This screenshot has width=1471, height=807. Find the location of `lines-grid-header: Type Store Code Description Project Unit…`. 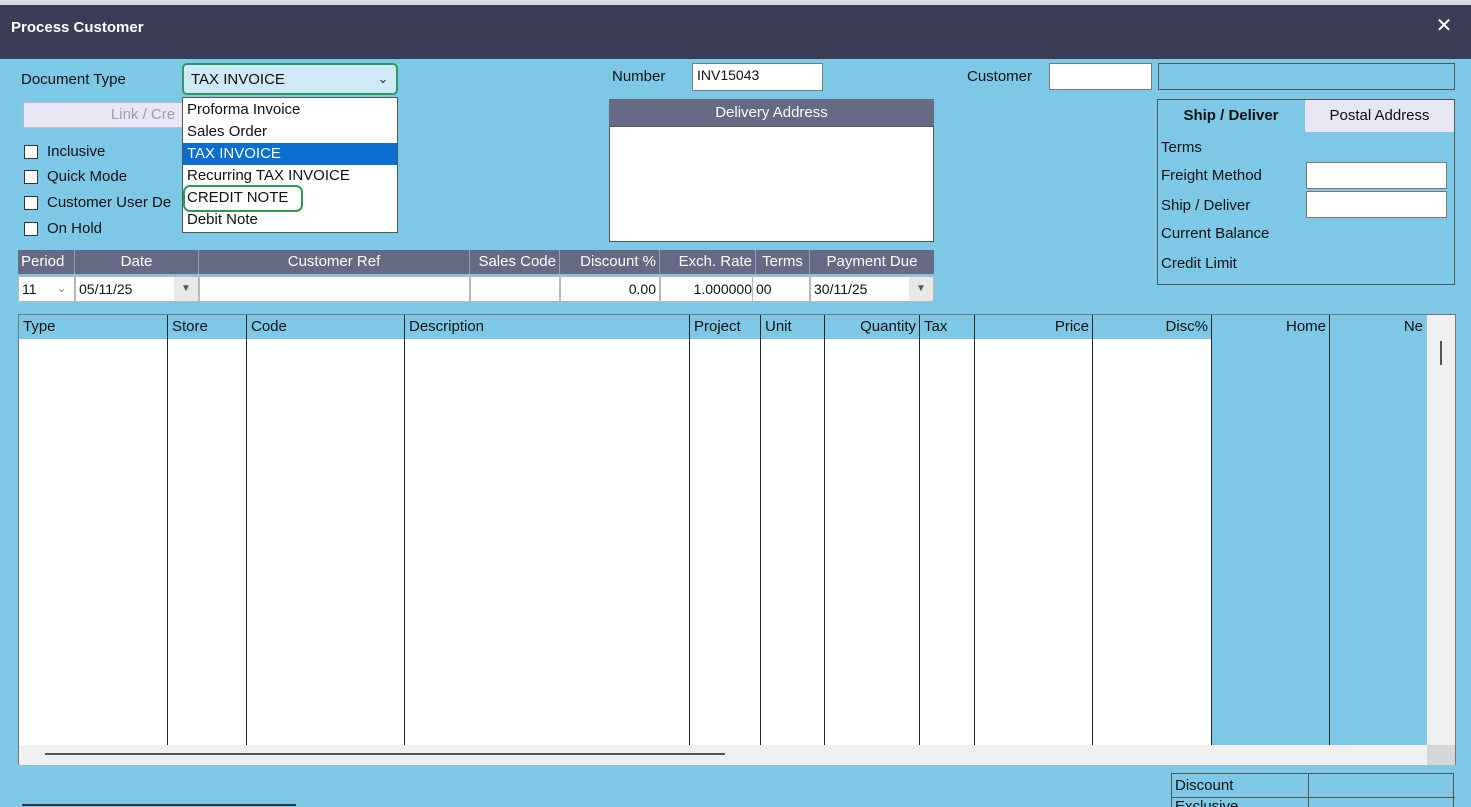

lines-grid-header: Type Store Code Description Project Unit… is located at coordinates (723, 327).